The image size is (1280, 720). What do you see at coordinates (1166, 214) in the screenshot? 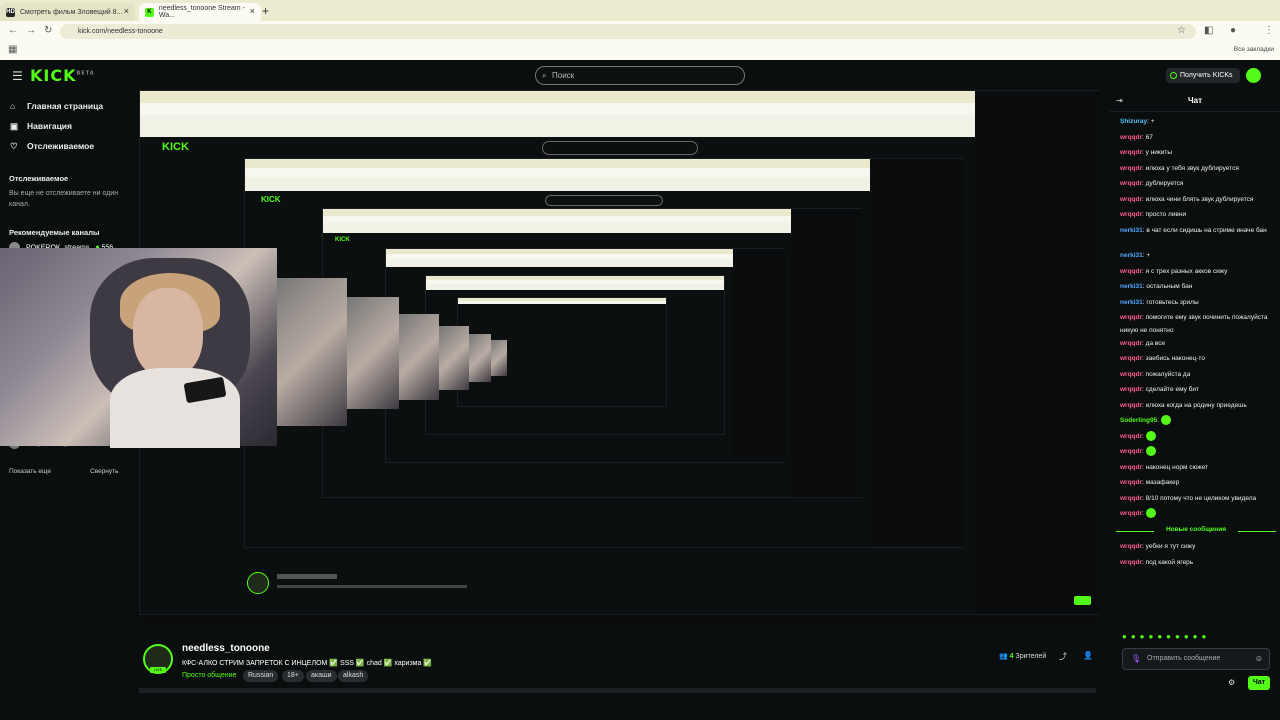
I see `chat-text: просто ливни` at bounding box center [1166, 214].